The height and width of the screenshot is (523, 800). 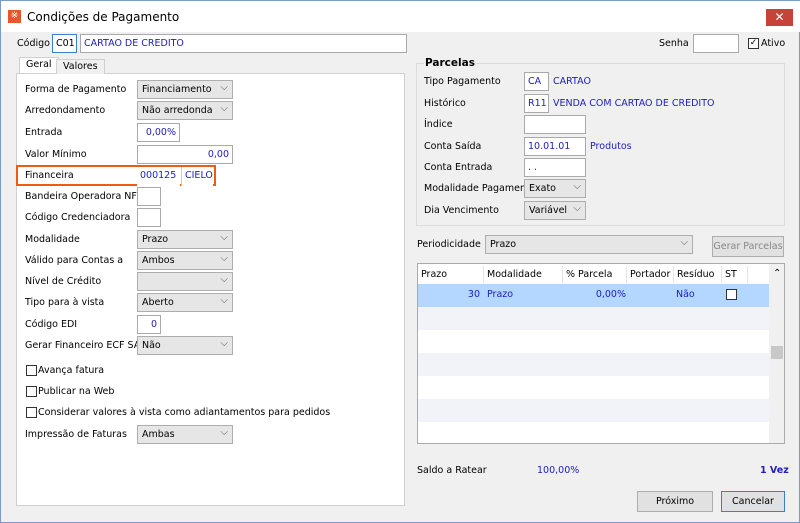 I want to click on column-header-portador: Portador, so click(x=650, y=274).